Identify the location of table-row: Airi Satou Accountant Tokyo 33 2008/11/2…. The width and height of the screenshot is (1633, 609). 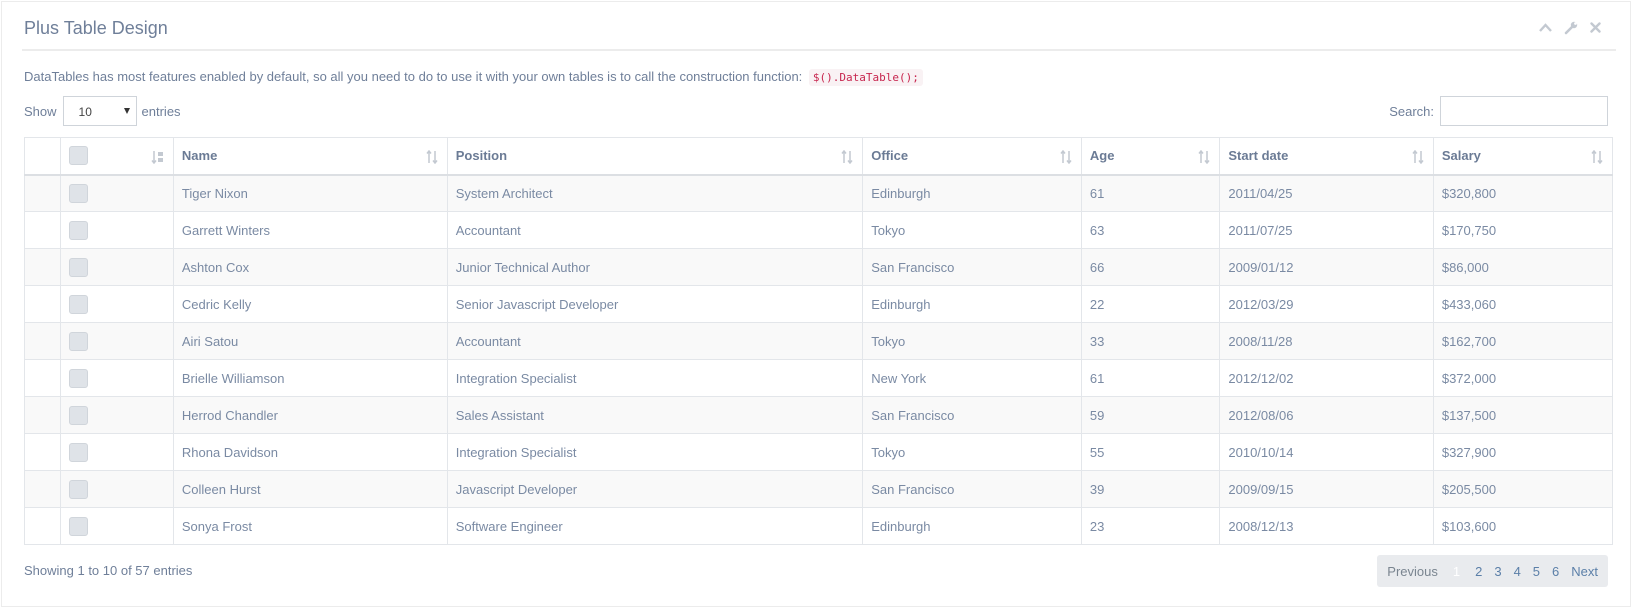
(818, 341).